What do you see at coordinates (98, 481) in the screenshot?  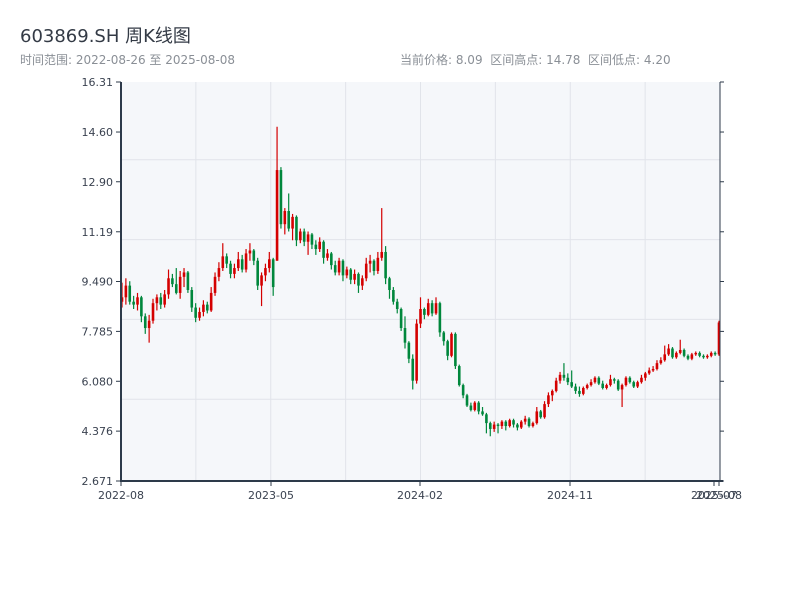 I see `y-tick-label: 2.671` at bounding box center [98, 481].